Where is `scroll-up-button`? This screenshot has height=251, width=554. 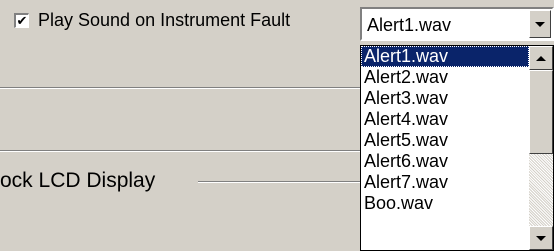
scroll-up-button is located at coordinates (541, 58).